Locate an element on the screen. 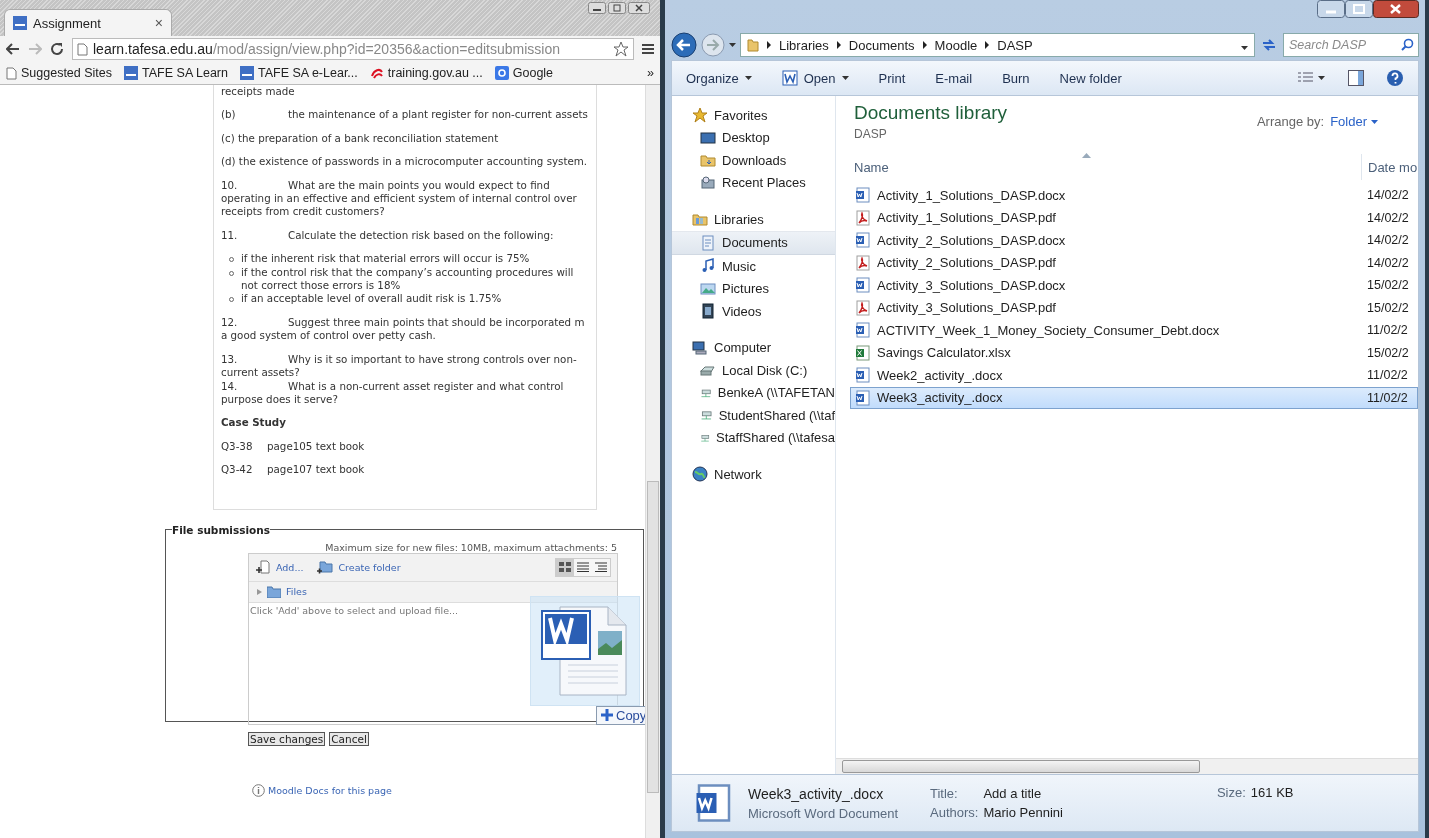 This screenshot has height=838, width=1429. nav-item: BenkeA (\\TAFETAN is located at coordinates (753, 392).